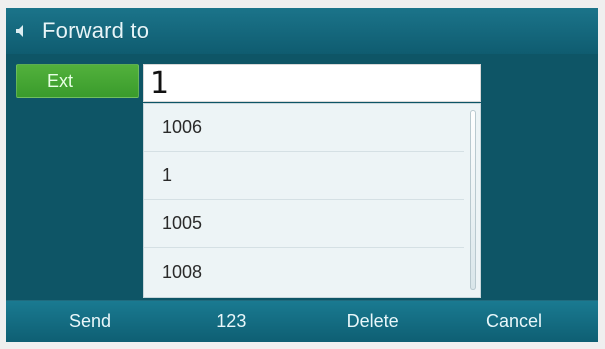 This screenshot has height=349, width=605. Describe the element at coordinates (514, 321) in the screenshot. I see `cancel-softkey: Cancel` at that location.